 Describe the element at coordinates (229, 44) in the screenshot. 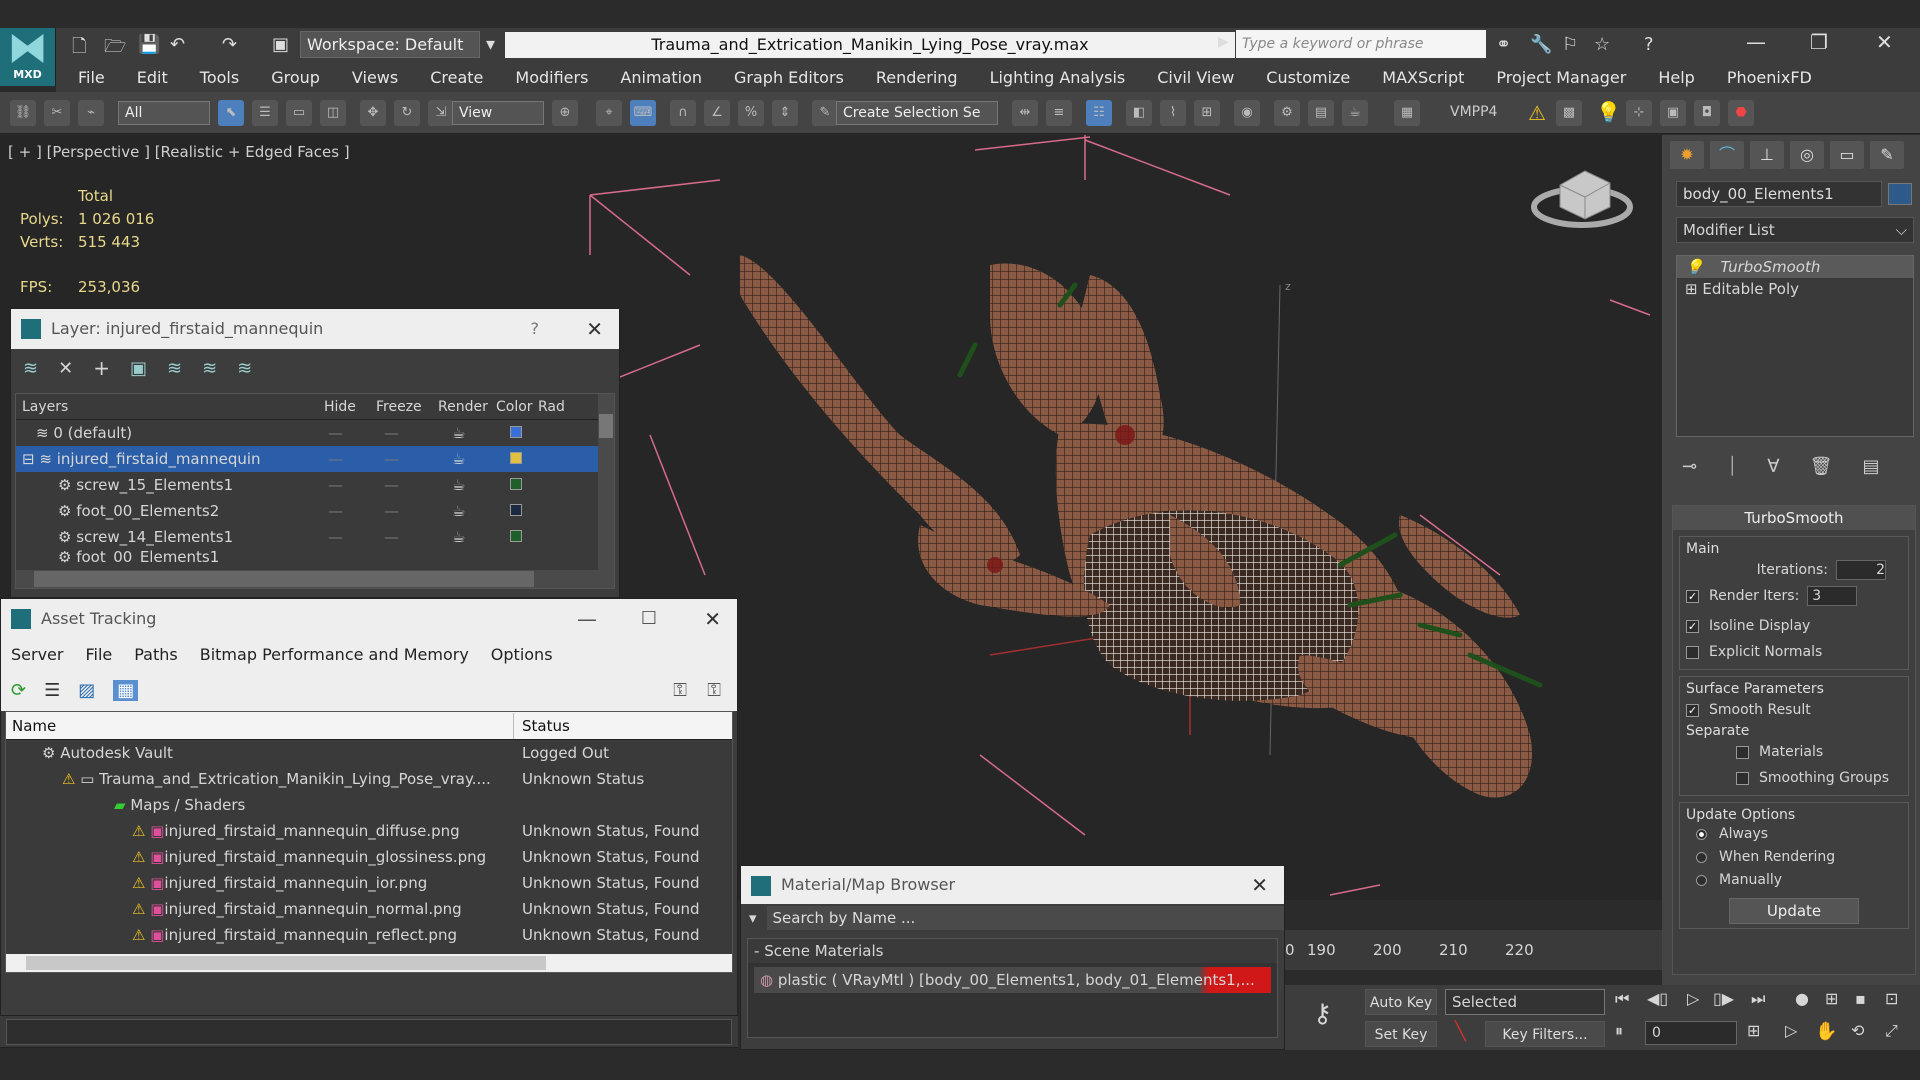

I see `redo-icon: ↷` at that location.